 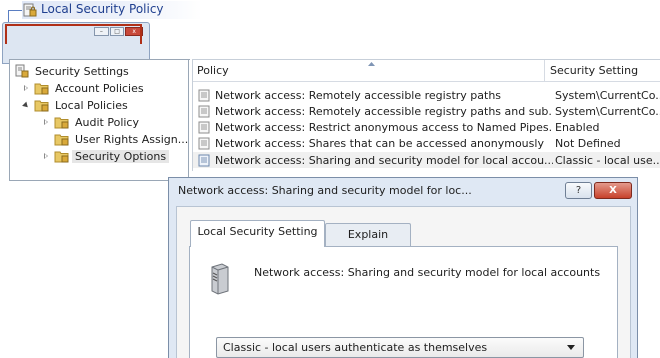 What do you see at coordinates (188, 118) in the screenshot?
I see `tree-panel-edge` at bounding box center [188, 118].